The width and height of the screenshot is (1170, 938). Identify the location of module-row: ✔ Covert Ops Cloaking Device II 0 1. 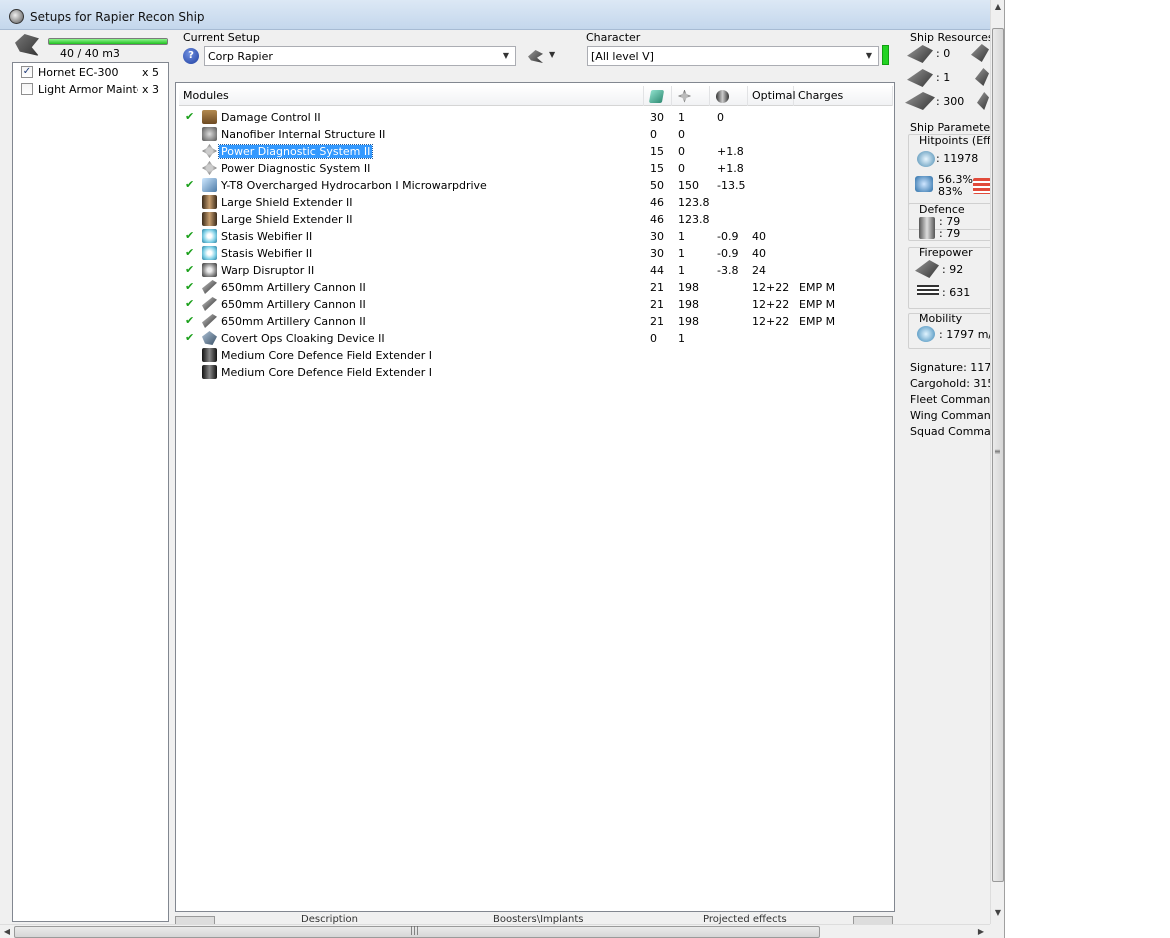
(536, 338).